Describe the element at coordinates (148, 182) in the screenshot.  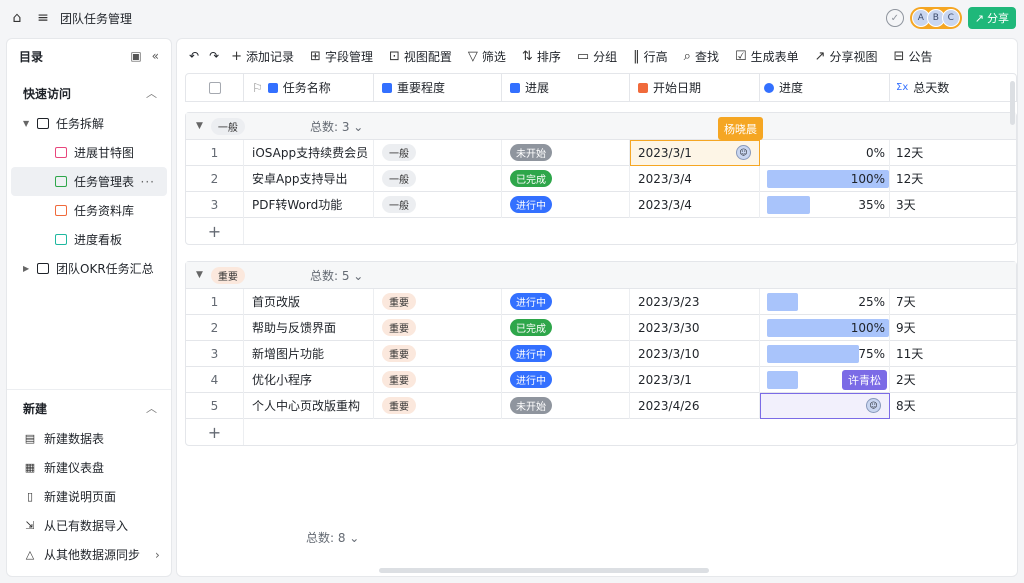
I see `more-icon: ···` at that location.